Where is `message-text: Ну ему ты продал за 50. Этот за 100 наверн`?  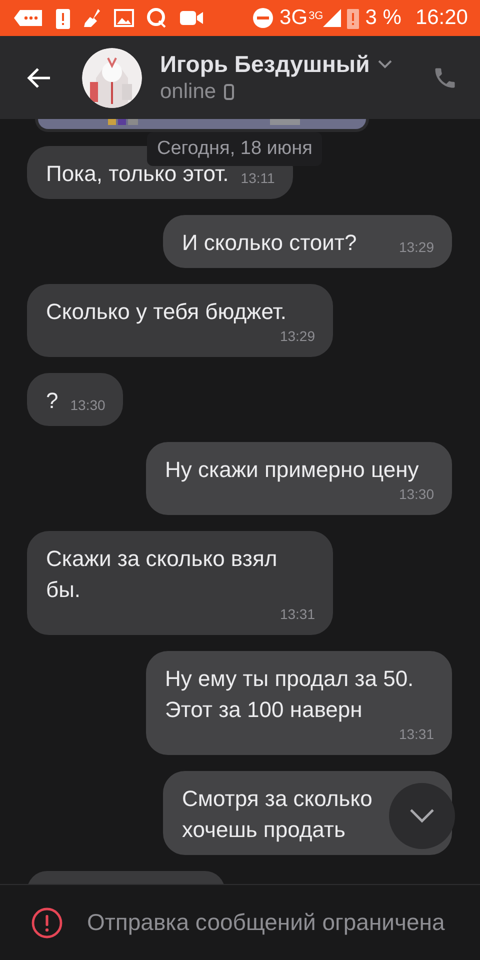 message-text: Ну ему ты продал за 50. Этот за 100 наверн is located at coordinates (290, 694).